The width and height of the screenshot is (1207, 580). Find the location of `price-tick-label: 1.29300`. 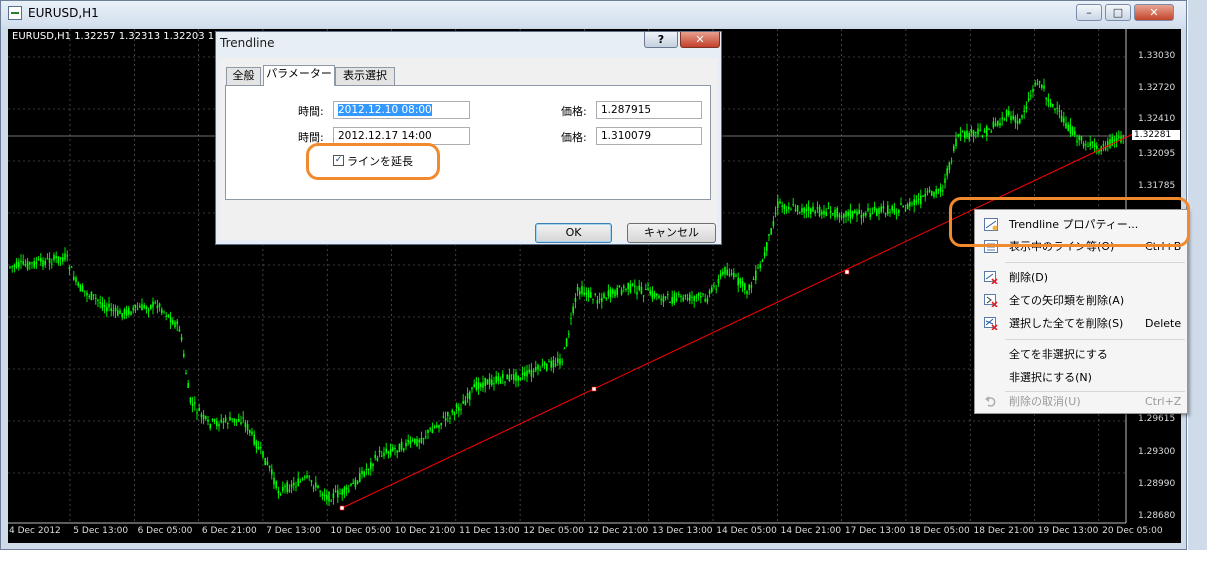

price-tick-label: 1.29300 is located at coordinates (1157, 452).